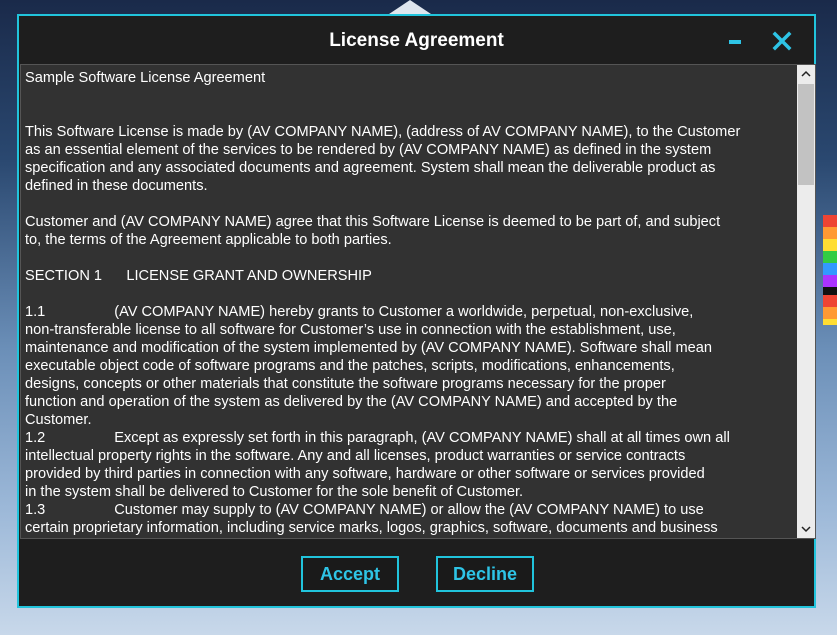 The image size is (837, 635). I want to click on scrollbar-thumb, so click(806, 134).